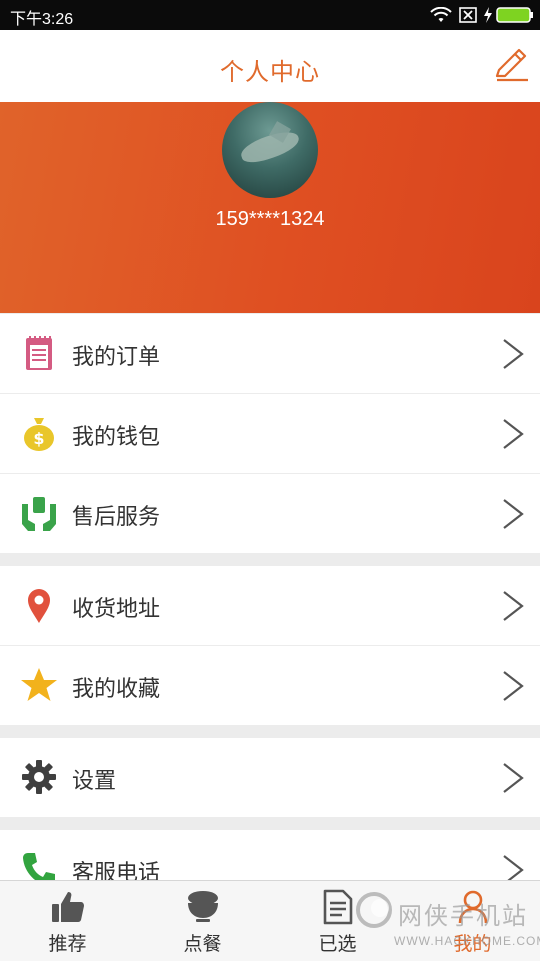 This screenshot has width=540, height=961. I want to click on money-bag-icon: $, so click(39, 434).